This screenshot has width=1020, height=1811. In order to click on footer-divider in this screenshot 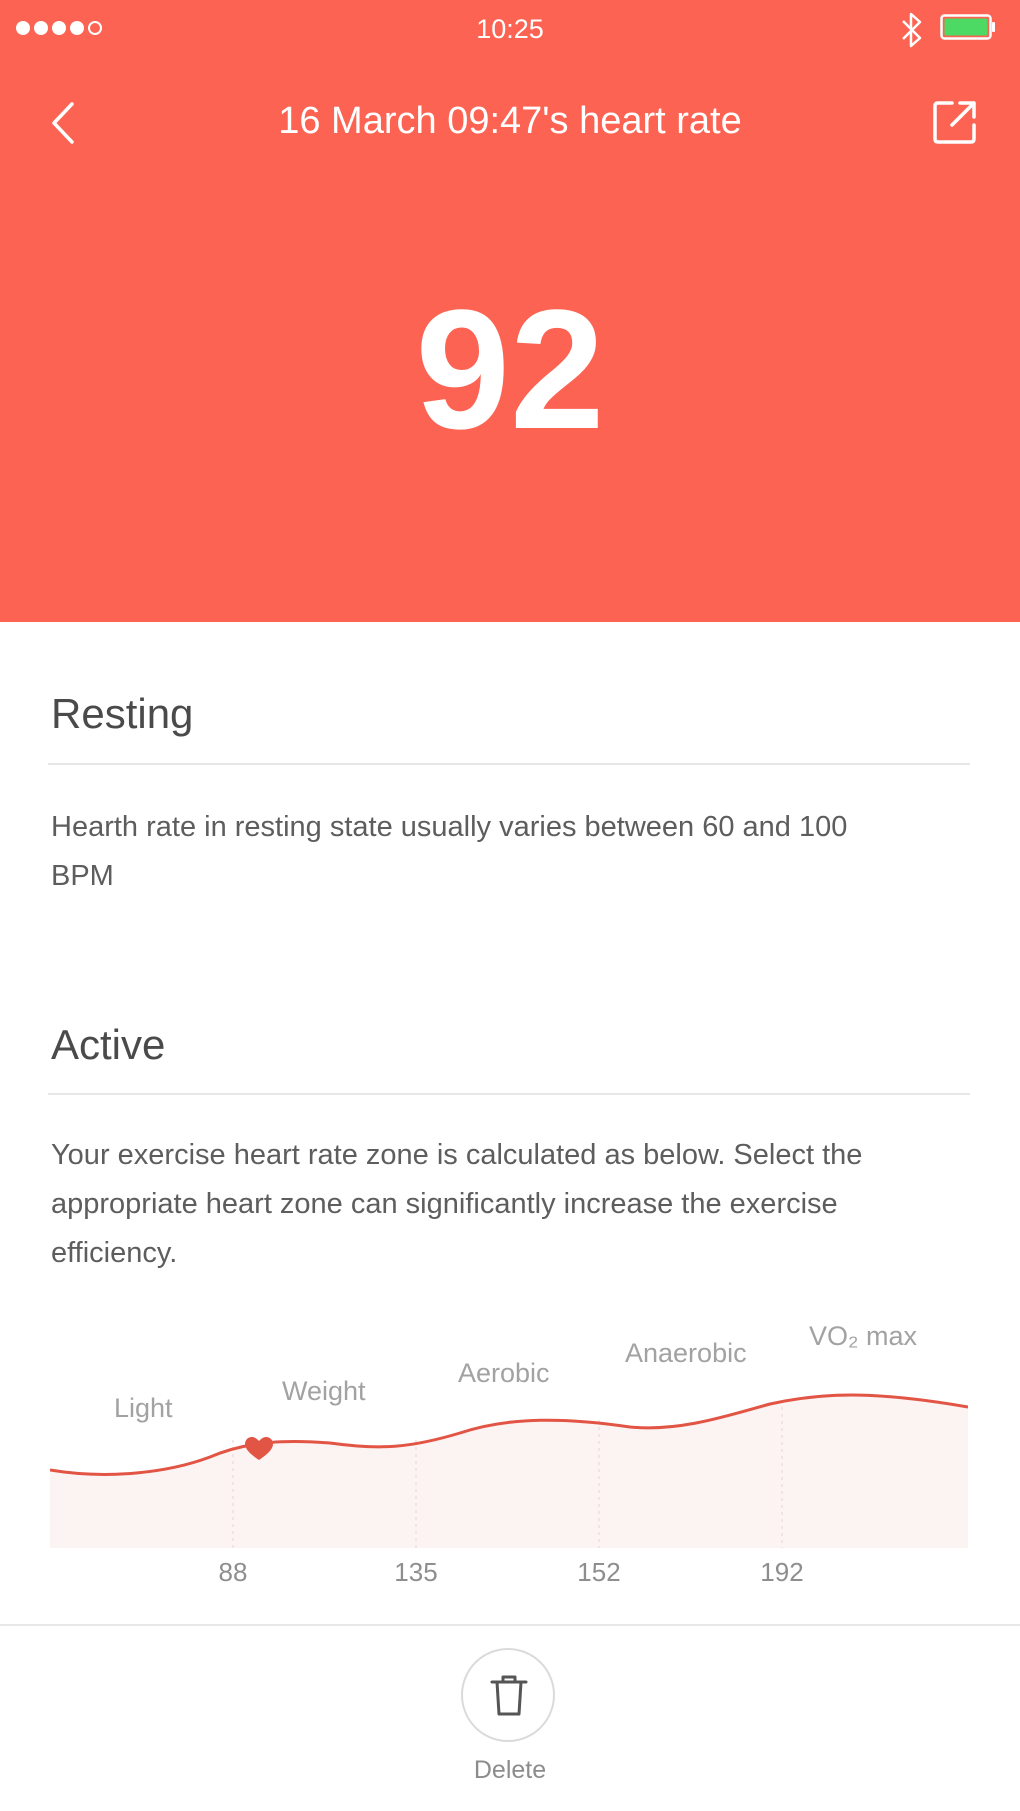, I will do `click(510, 1625)`.